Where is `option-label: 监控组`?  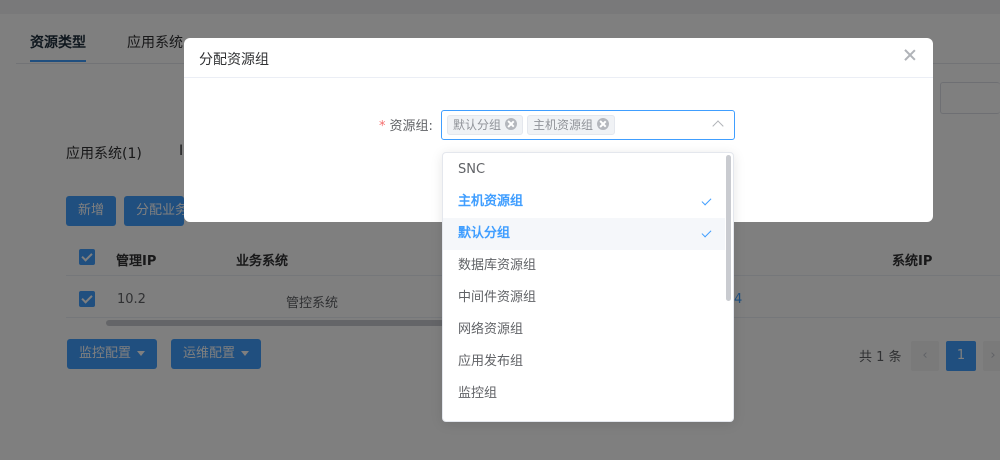 option-label: 监控组 is located at coordinates (478, 393).